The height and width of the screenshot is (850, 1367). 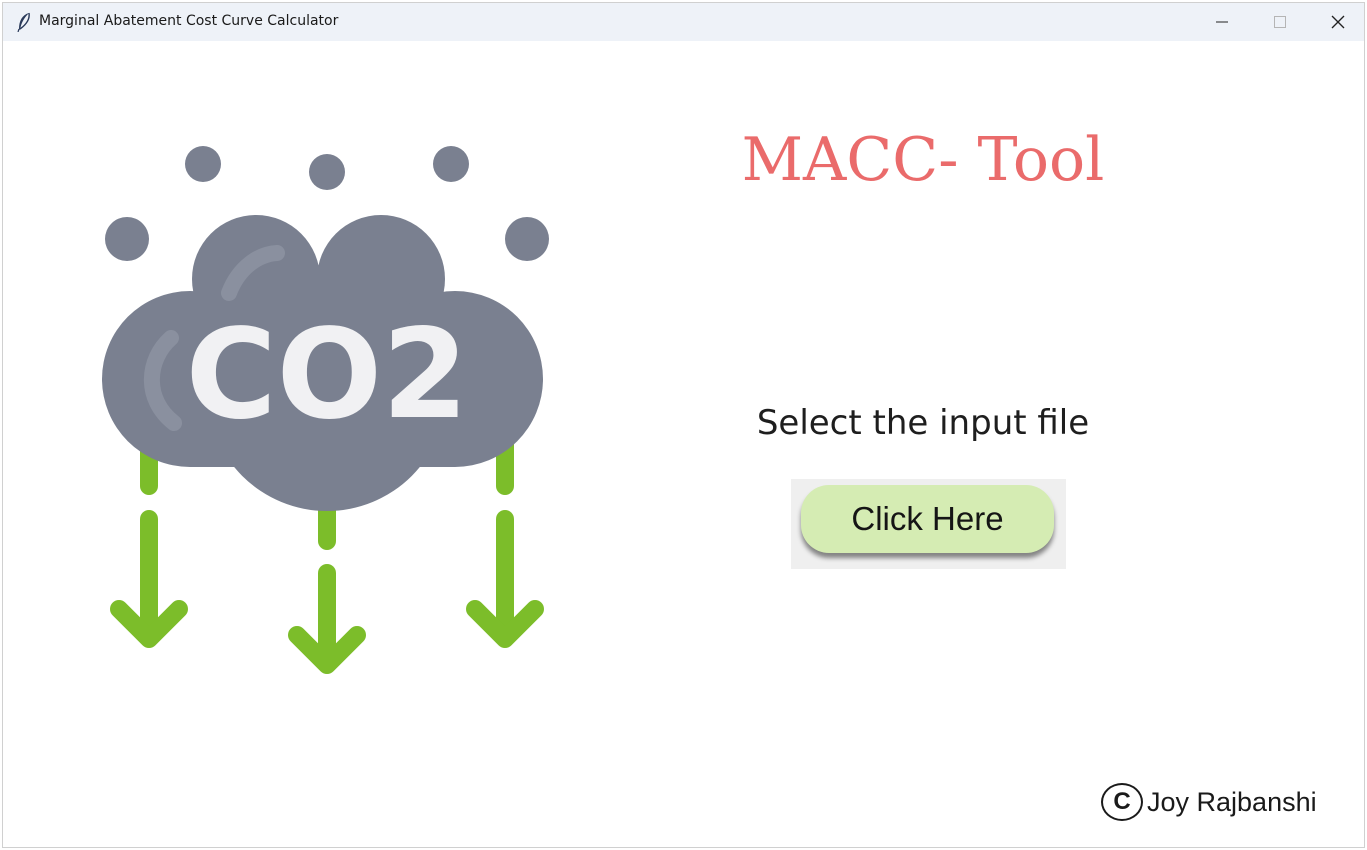 I want to click on page-title: MACC- Tool, so click(x=923, y=160).